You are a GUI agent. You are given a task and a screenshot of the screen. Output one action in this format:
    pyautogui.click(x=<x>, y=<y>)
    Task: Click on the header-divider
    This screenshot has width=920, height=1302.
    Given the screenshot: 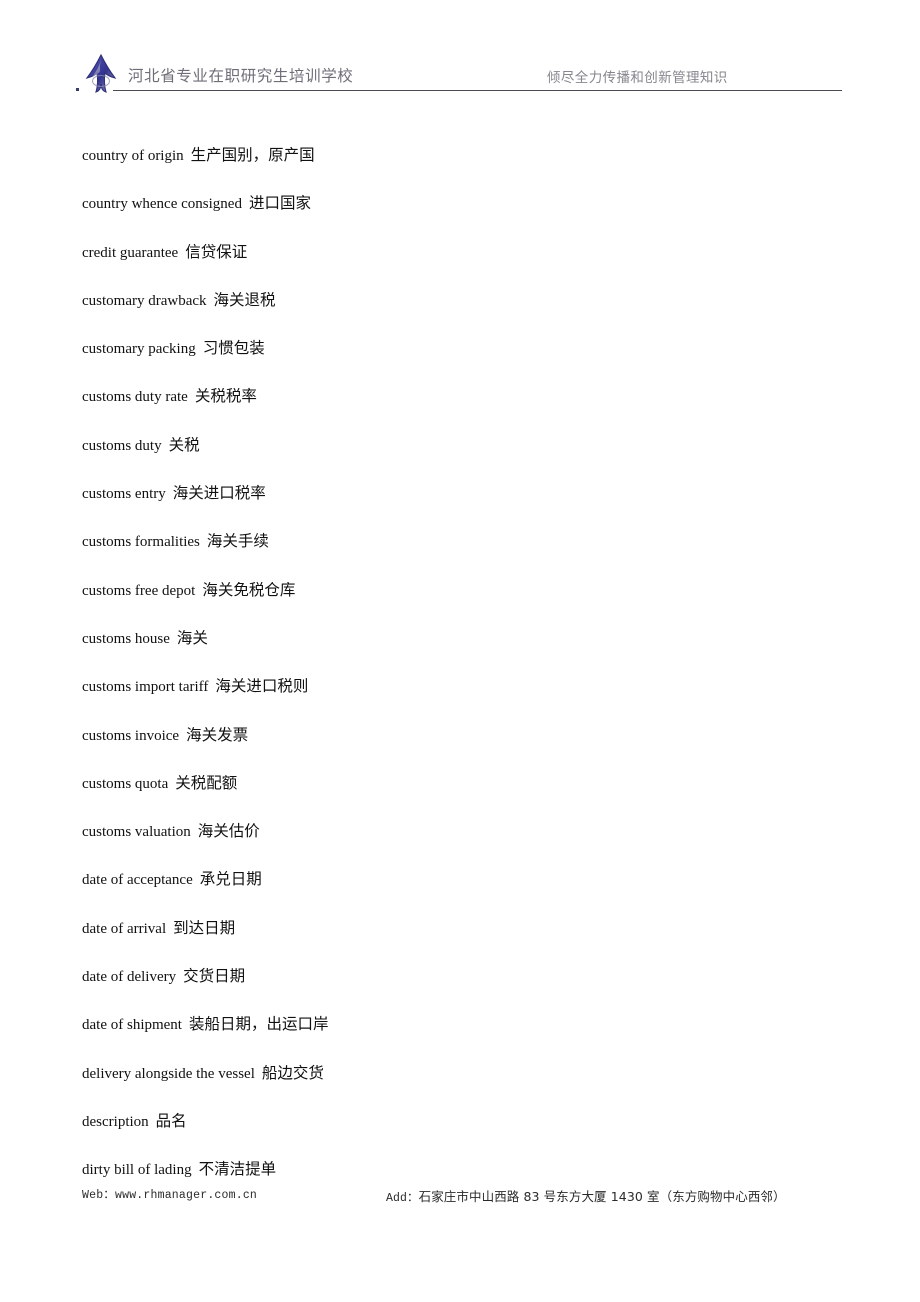 What is the action you would take?
    pyautogui.click(x=477, y=90)
    